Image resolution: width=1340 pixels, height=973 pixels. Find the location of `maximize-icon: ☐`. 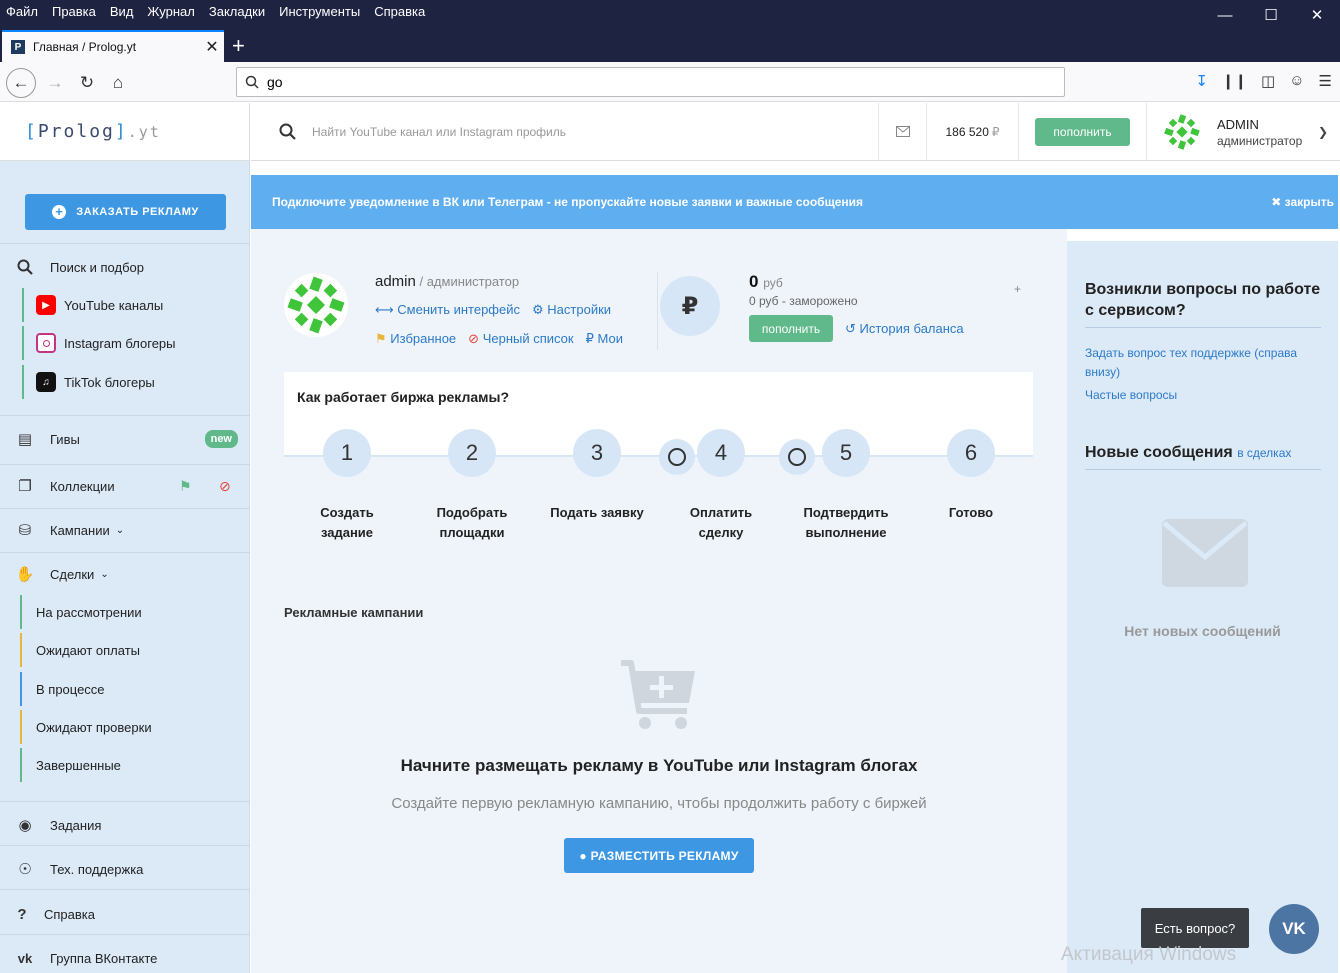

maximize-icon: ☐ is located at coordinates (1271, 15).